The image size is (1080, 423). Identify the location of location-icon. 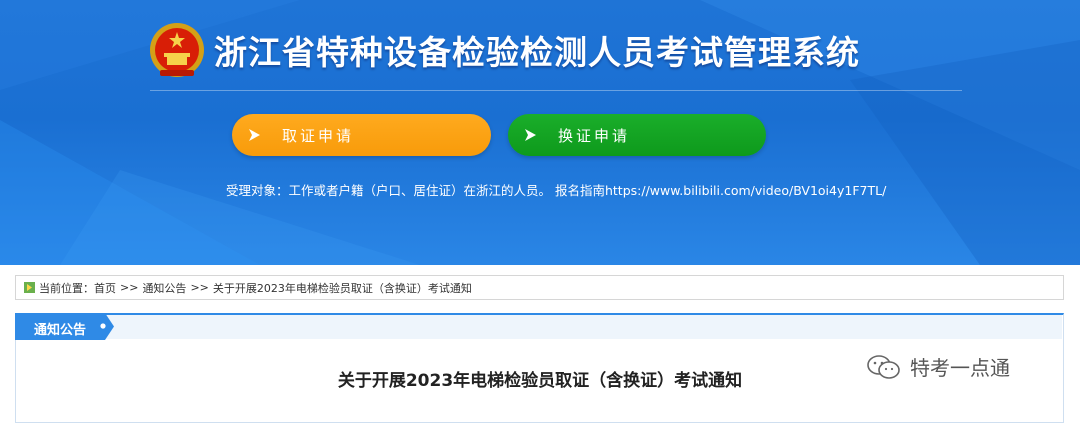
(29, 287).